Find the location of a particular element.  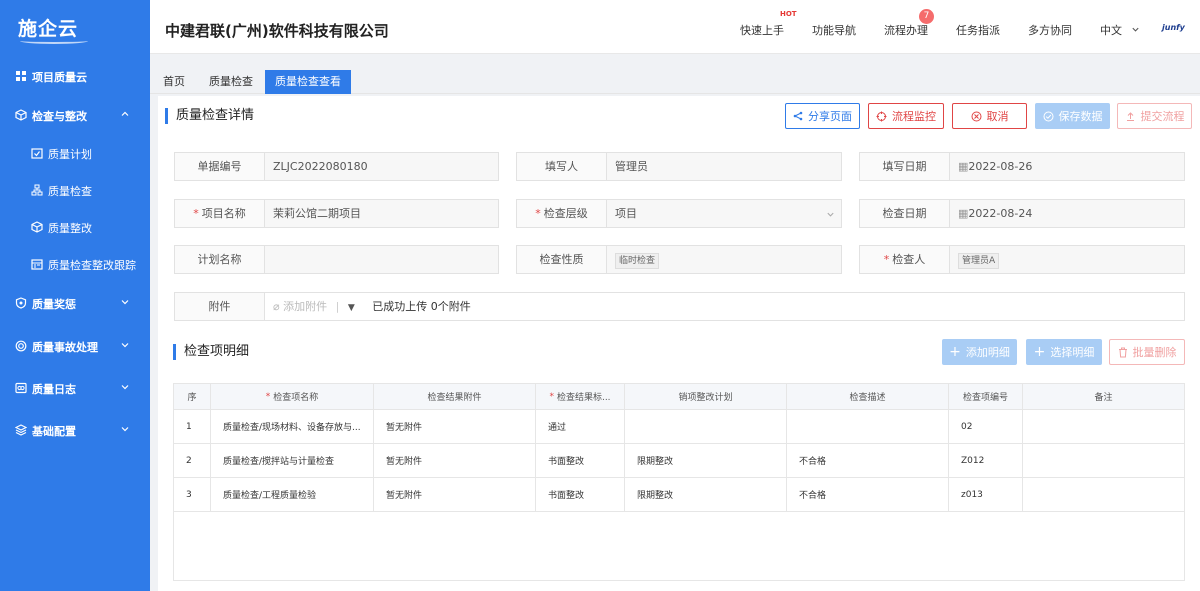

calendar-check-icon is located at coordinates (37, 153).